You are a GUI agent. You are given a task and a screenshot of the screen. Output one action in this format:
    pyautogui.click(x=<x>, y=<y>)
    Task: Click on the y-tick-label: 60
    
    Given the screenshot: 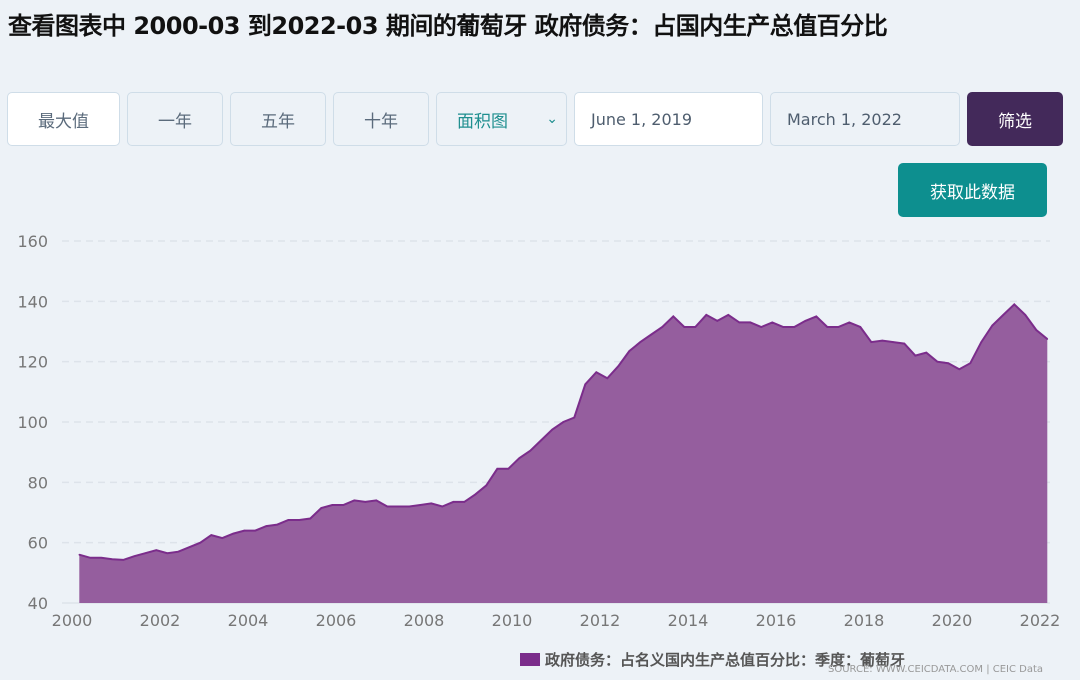 What is the action you would take?
    pyautogui.click(x=38, y=543)
    